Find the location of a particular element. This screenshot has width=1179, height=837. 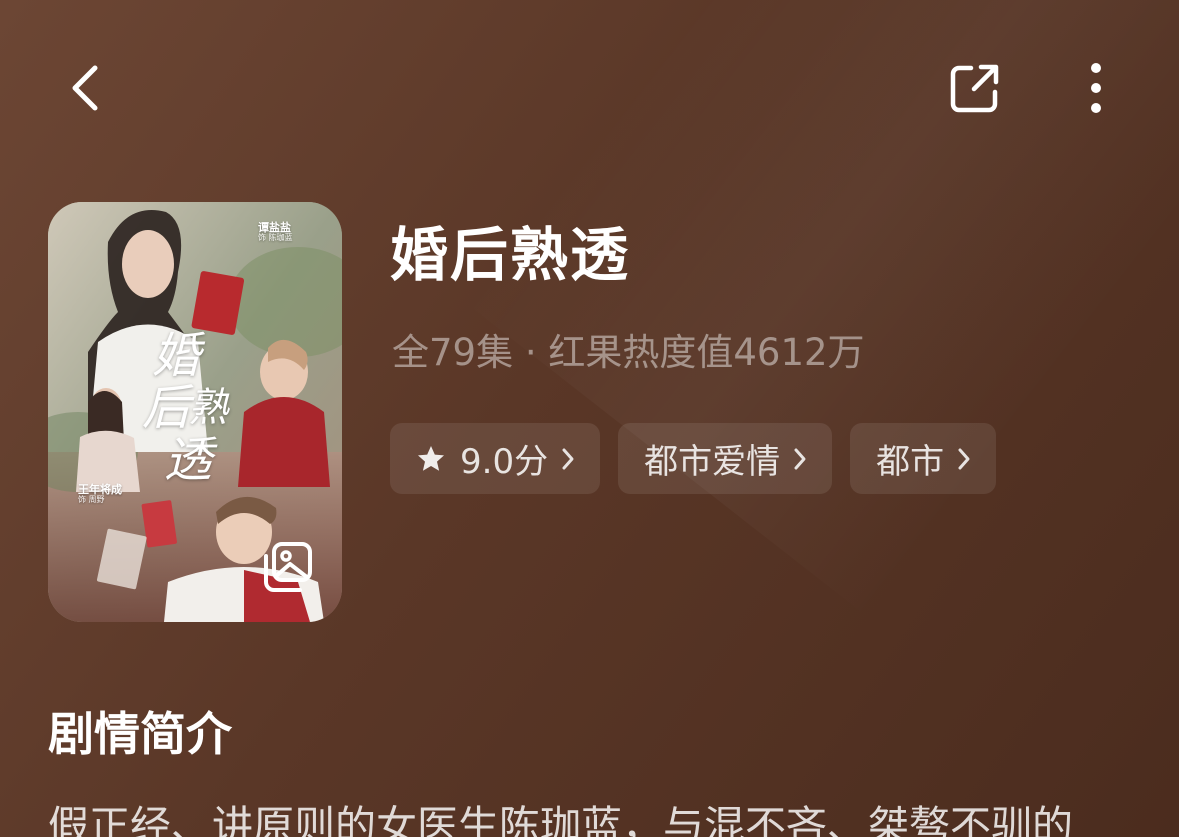

show-meta: 全79集 · 红果热度值4612万 is located at coordinates (628, 352).